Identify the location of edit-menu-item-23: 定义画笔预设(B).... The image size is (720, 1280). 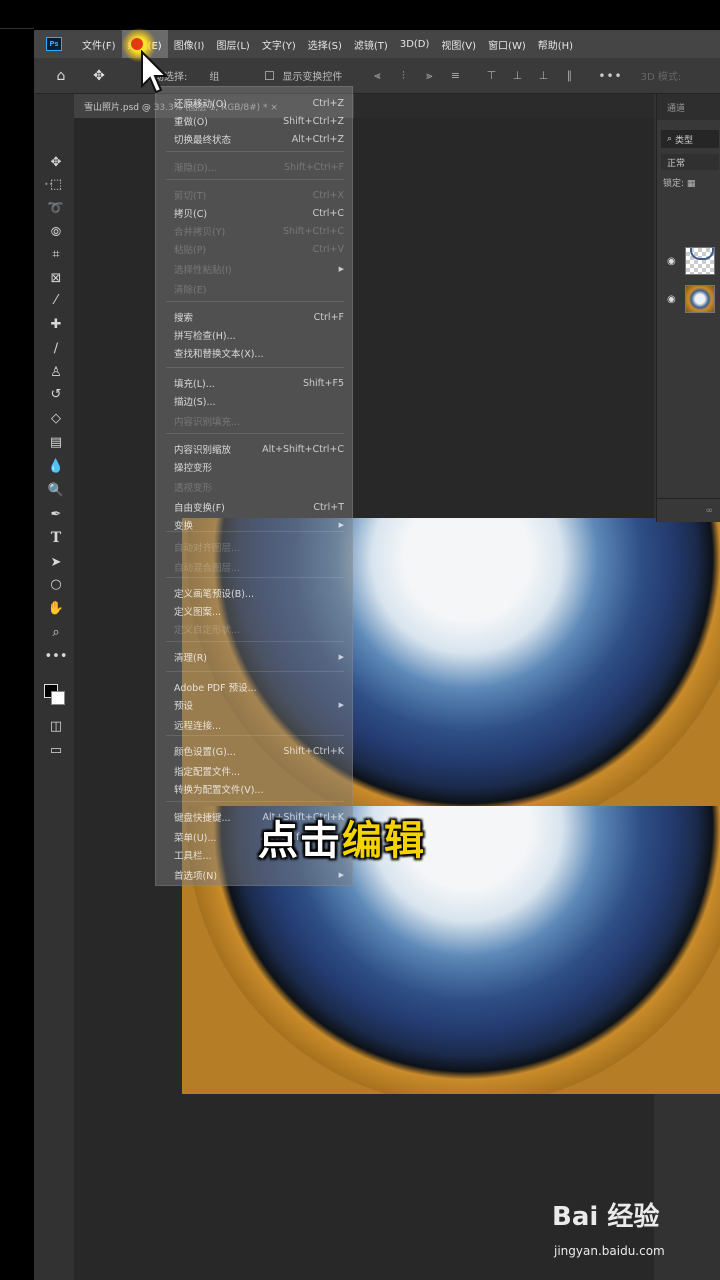
(259, 593).